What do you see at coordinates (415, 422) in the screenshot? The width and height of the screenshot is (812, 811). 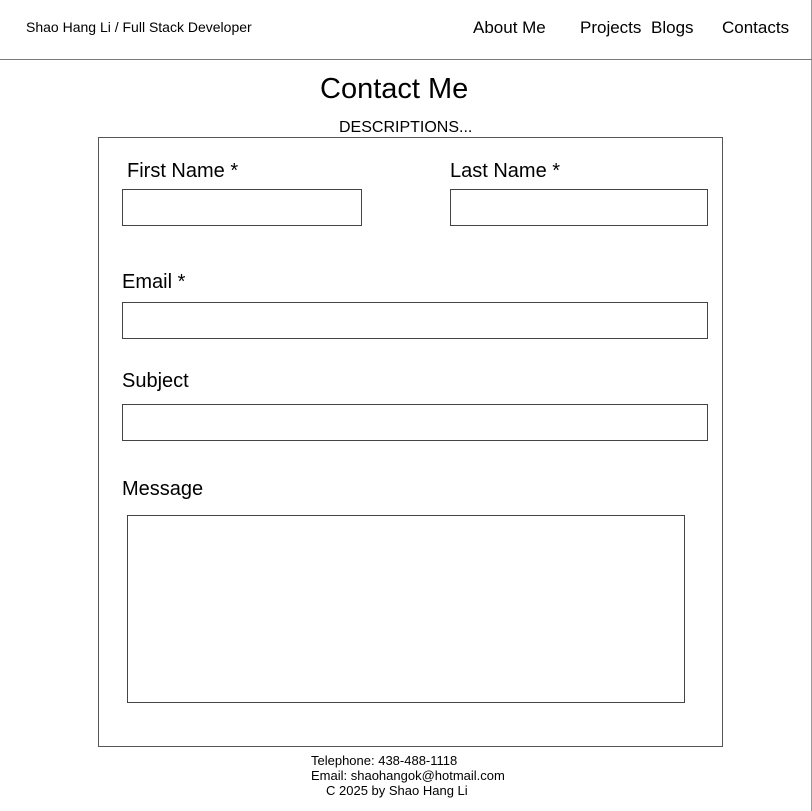 I see `subject-input` at bounding box center [415, 422].